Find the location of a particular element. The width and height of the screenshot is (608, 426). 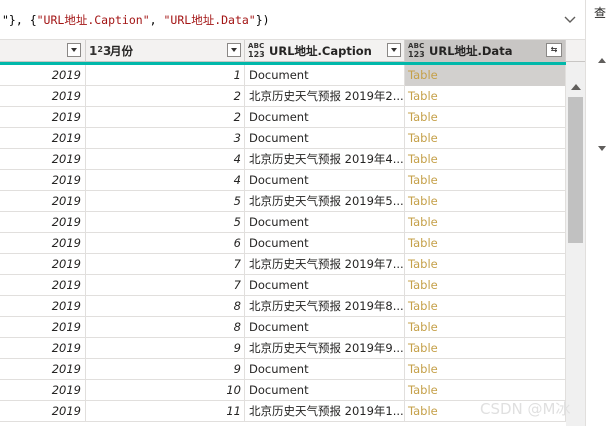

table-row: 2019 1 Document Table is located at coordinates (283, 75).